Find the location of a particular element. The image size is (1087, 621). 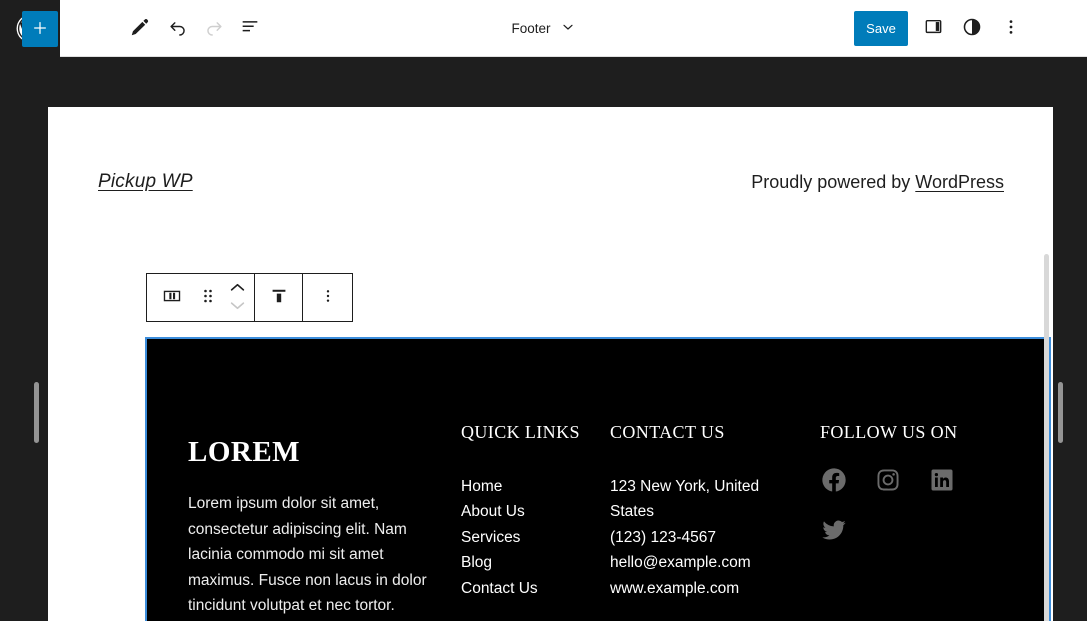

resize-handle-right is located at coordinates (1060, 412).